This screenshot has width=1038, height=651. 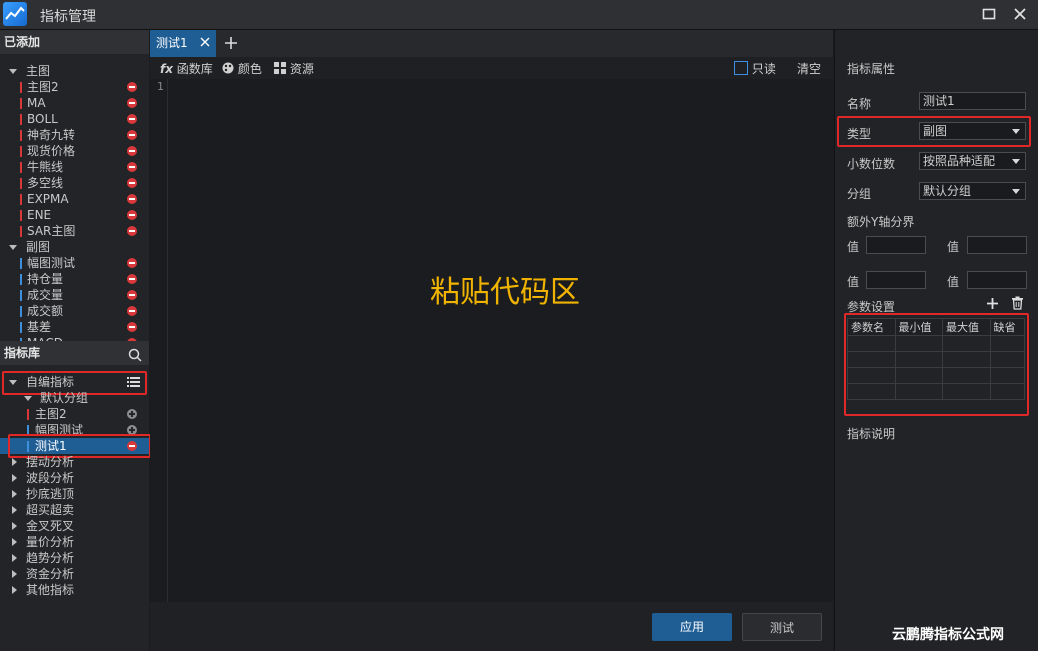 What do you see at coordinates (231, 44) in the screenshot?
I see `add-tab-icon` at bounding box center [231, 44].